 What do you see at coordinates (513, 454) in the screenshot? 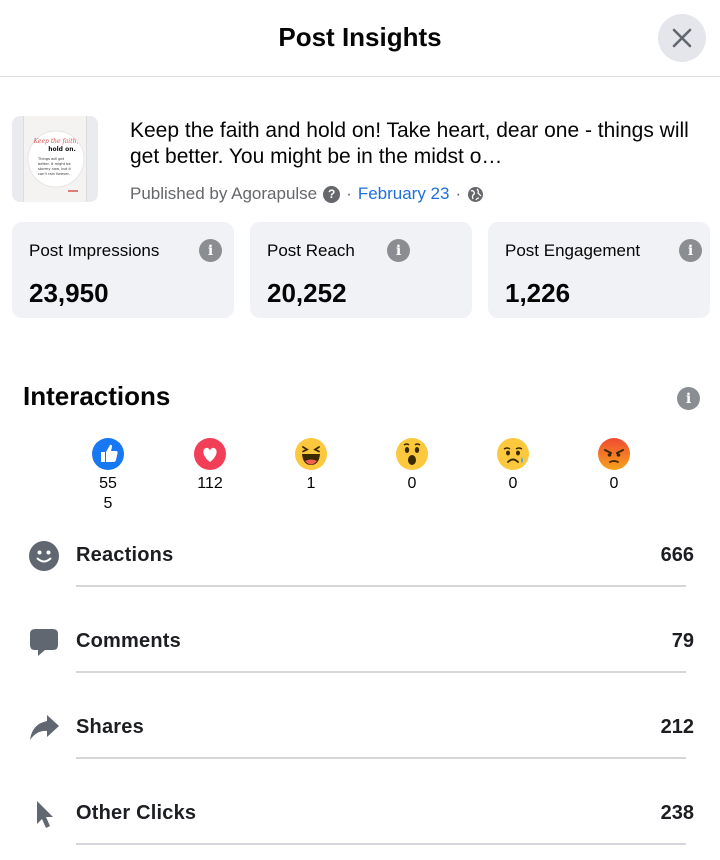
I see `sad-icon` at bounding box center [513, 454].